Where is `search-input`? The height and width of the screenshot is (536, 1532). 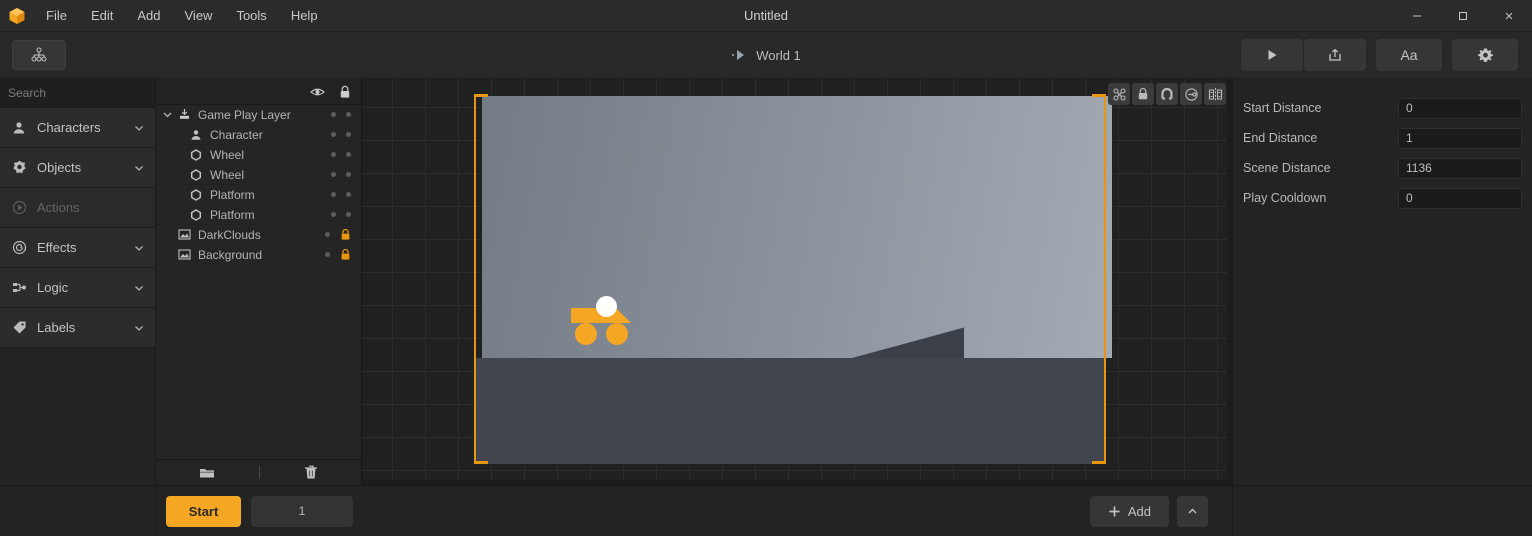 search-input is located at coordinates (85, 93).